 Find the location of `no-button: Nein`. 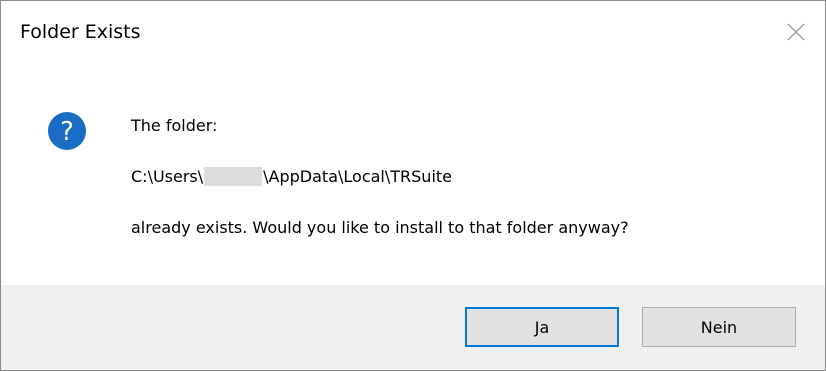

no-button: Nein is located at coordinates (719, 327).